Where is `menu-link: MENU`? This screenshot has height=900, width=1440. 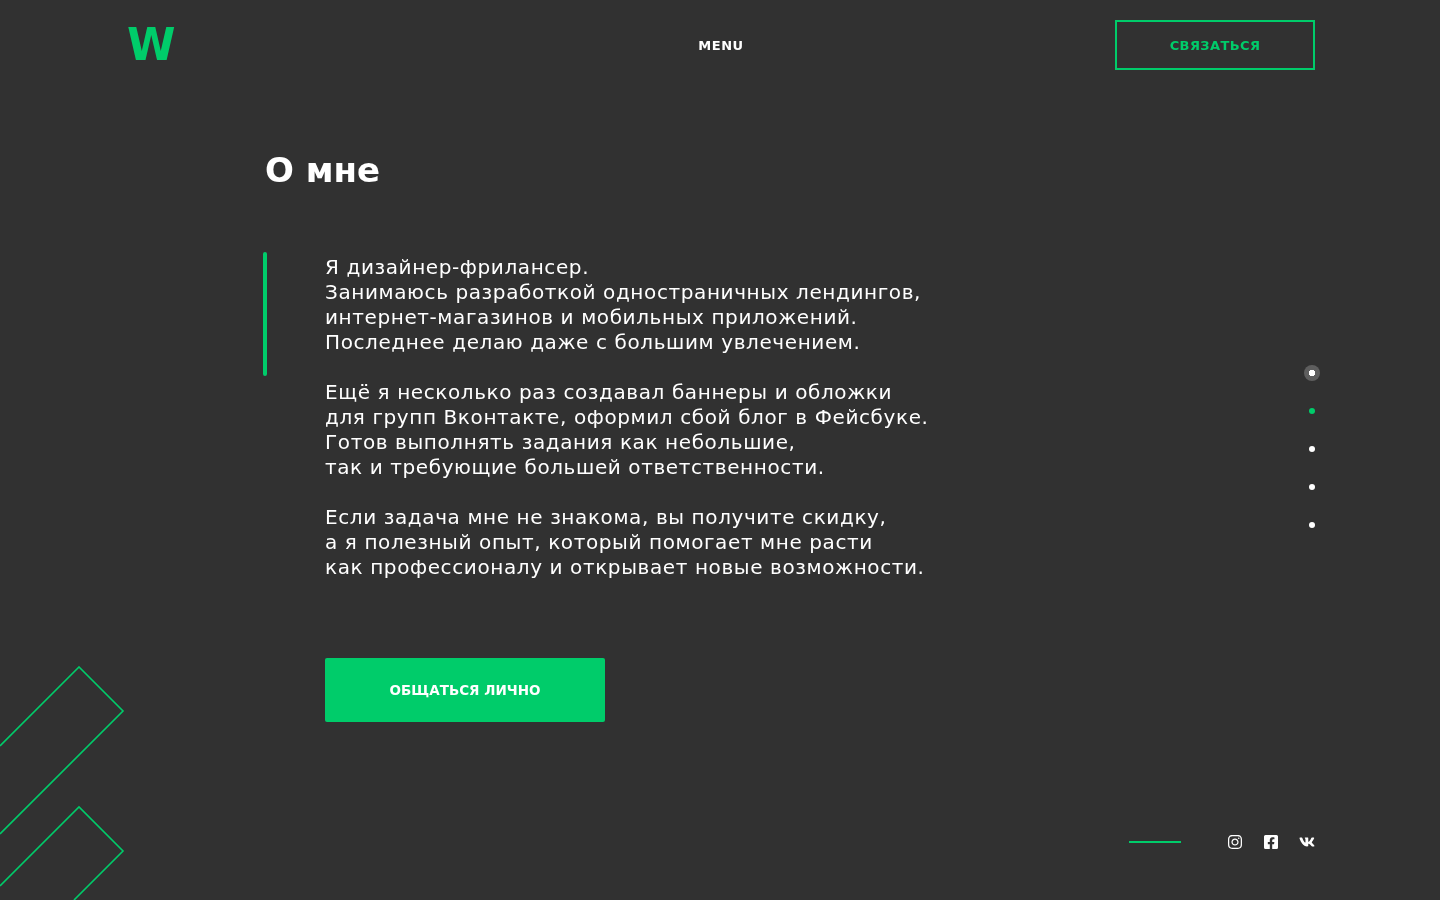 menu-link: MENU is located at coordinates (721, 45).